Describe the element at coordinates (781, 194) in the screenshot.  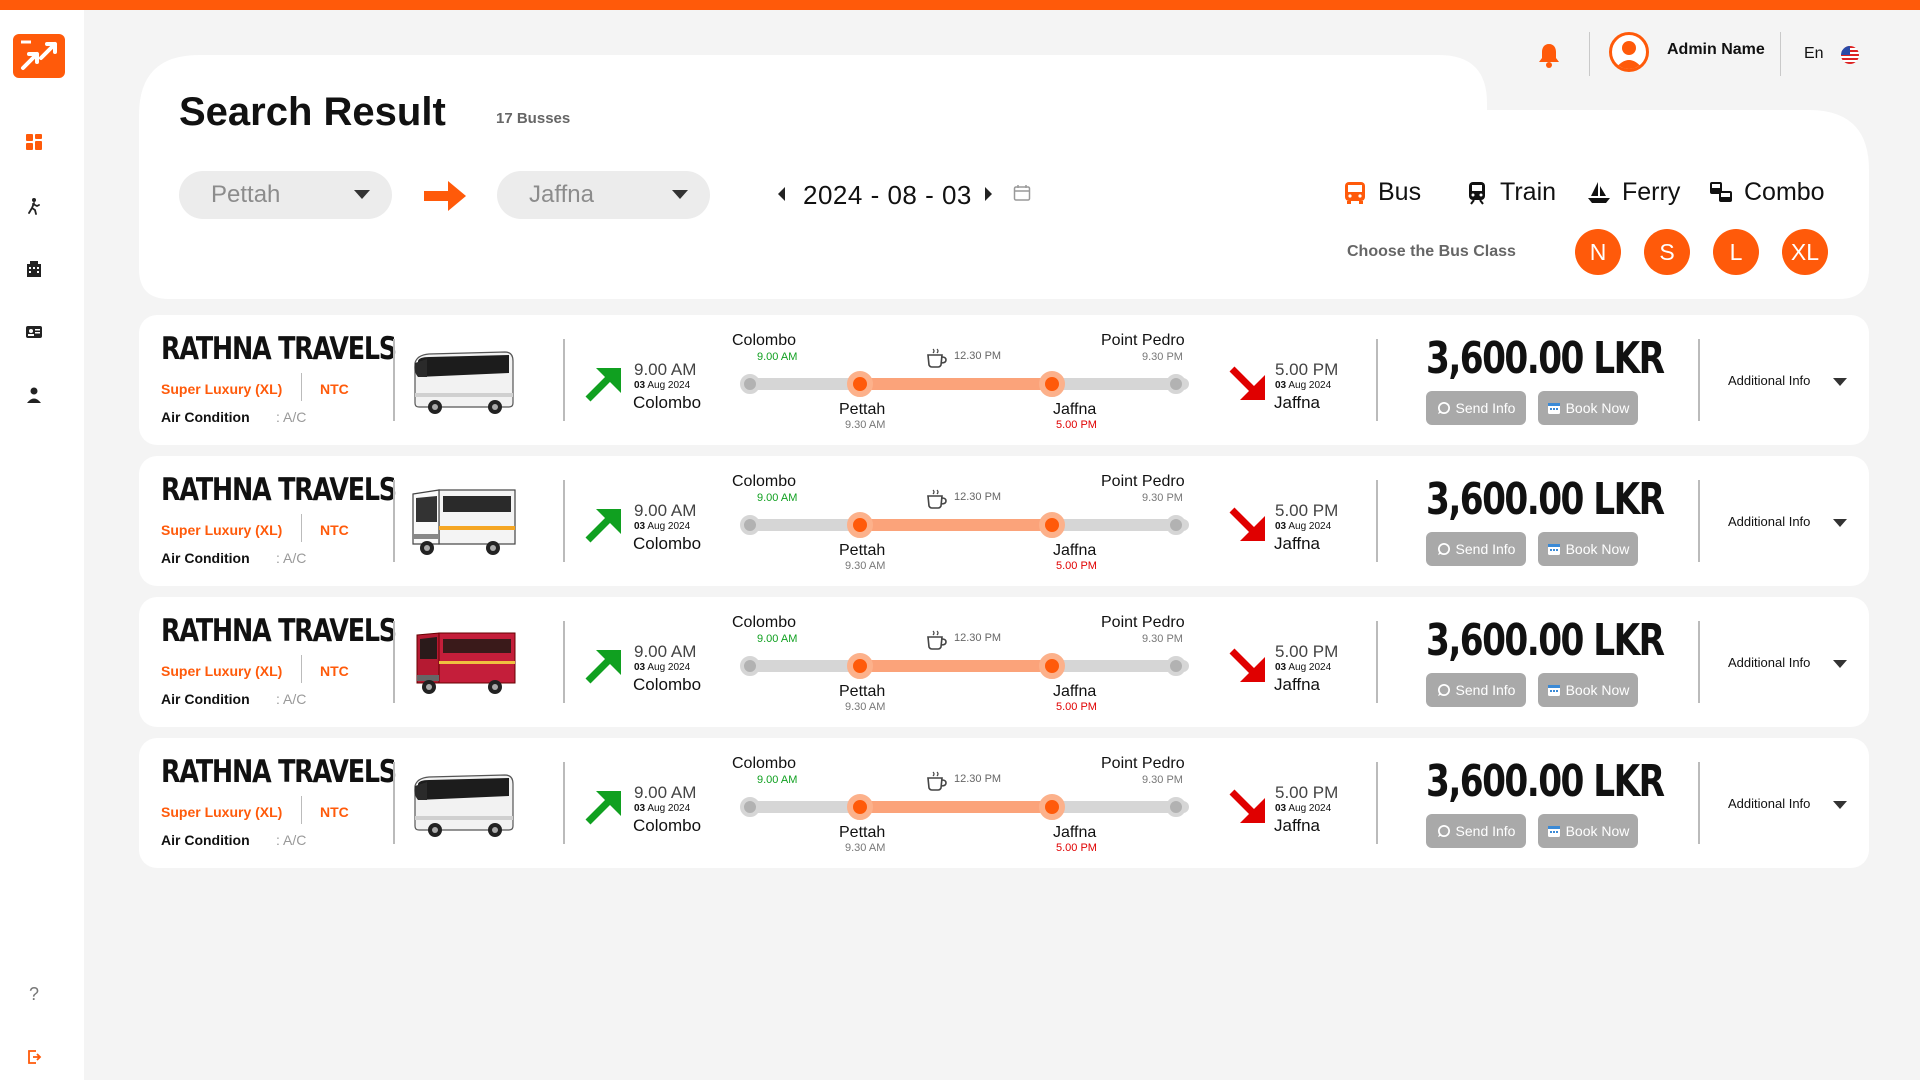
I see `previous-date-icon` at that location.